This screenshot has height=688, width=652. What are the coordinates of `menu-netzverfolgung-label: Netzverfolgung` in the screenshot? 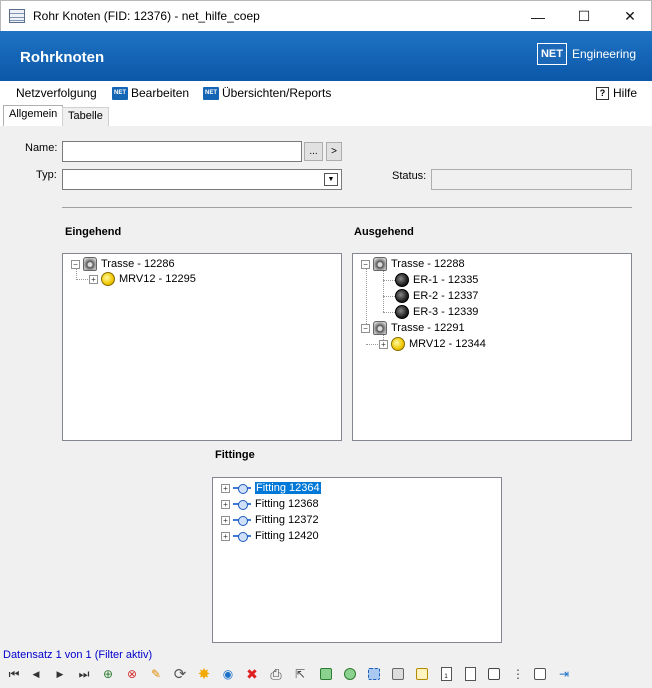 It's located at (56, 93).